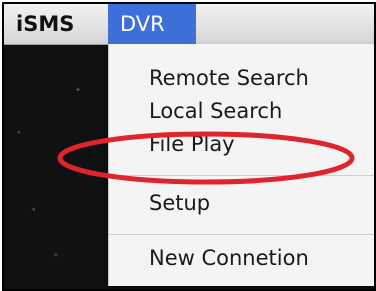 The height and width of the screenshot is (291, 376). What do you see at coordinates (229, 258) in the screenshot?
I see `menu-item-new-connection: New Connetion` at bounding box center [229, 258].